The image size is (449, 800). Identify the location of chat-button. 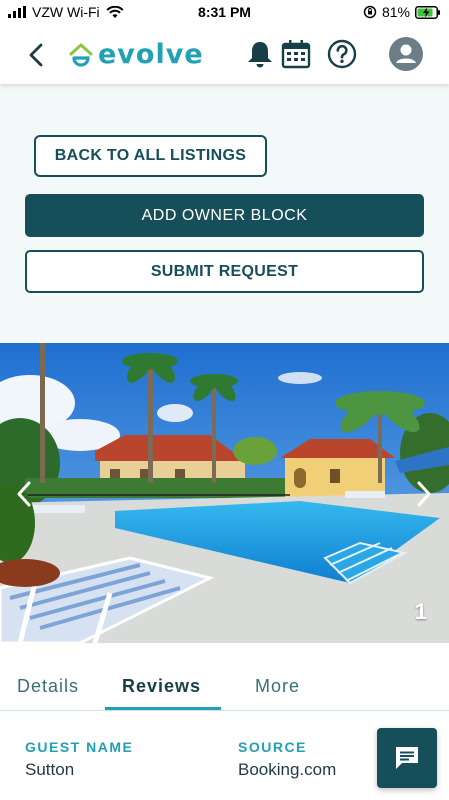
(407, 758).